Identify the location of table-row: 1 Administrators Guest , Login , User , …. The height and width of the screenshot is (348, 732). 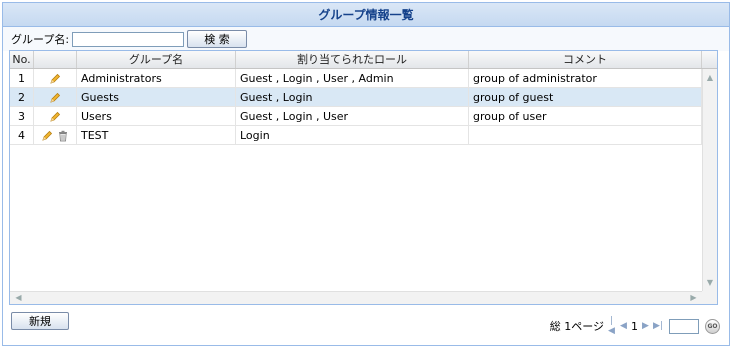
(356, 78).